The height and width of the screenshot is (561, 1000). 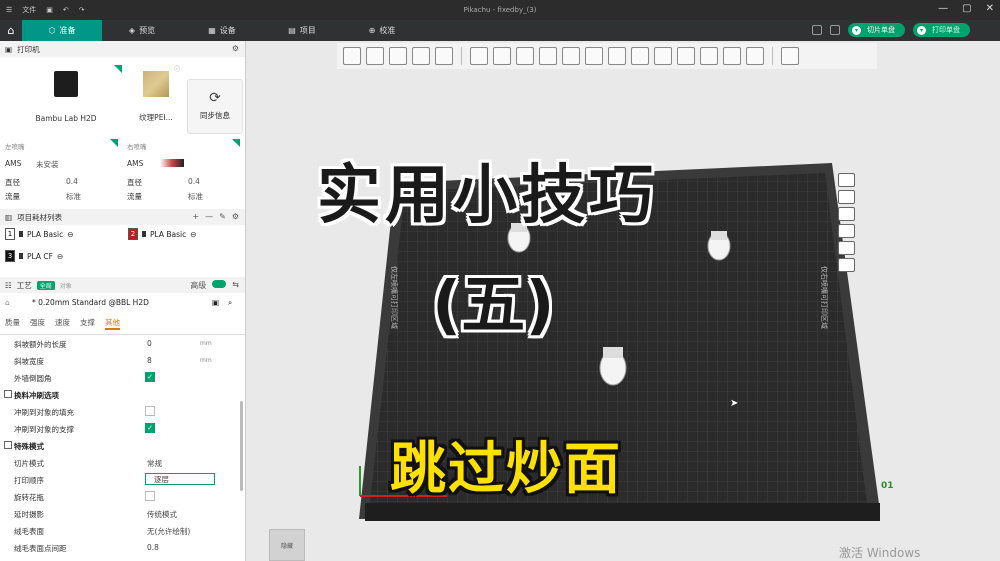 What do you see at coordinates (219, 284) in the screenshot?
I see `advanced-switch` at bounding box center [219, 284].